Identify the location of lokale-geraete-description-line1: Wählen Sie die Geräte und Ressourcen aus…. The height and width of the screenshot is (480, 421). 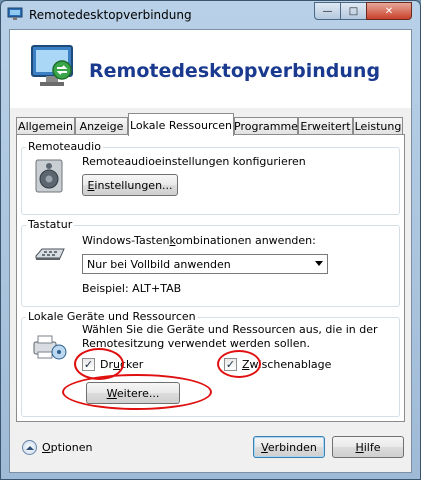
(230, 329).